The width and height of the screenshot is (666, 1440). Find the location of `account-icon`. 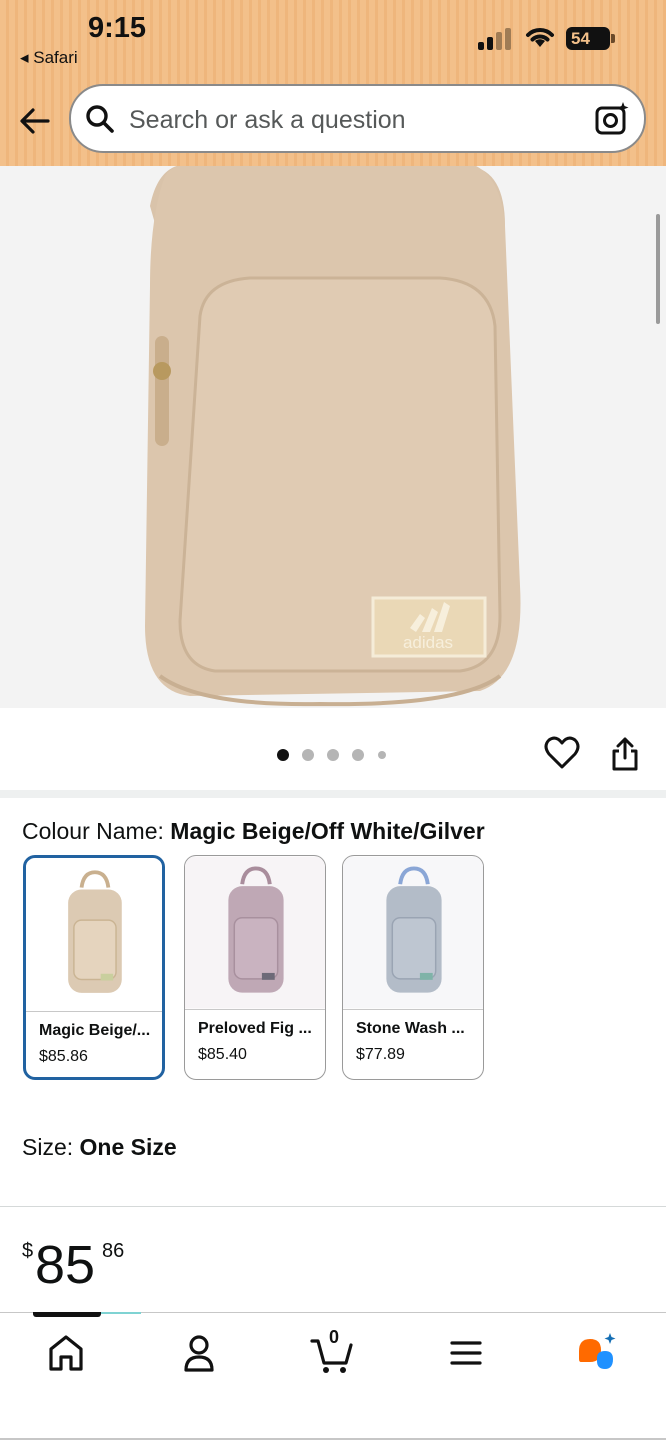

account-icon is located at coordinates (199, 1353).